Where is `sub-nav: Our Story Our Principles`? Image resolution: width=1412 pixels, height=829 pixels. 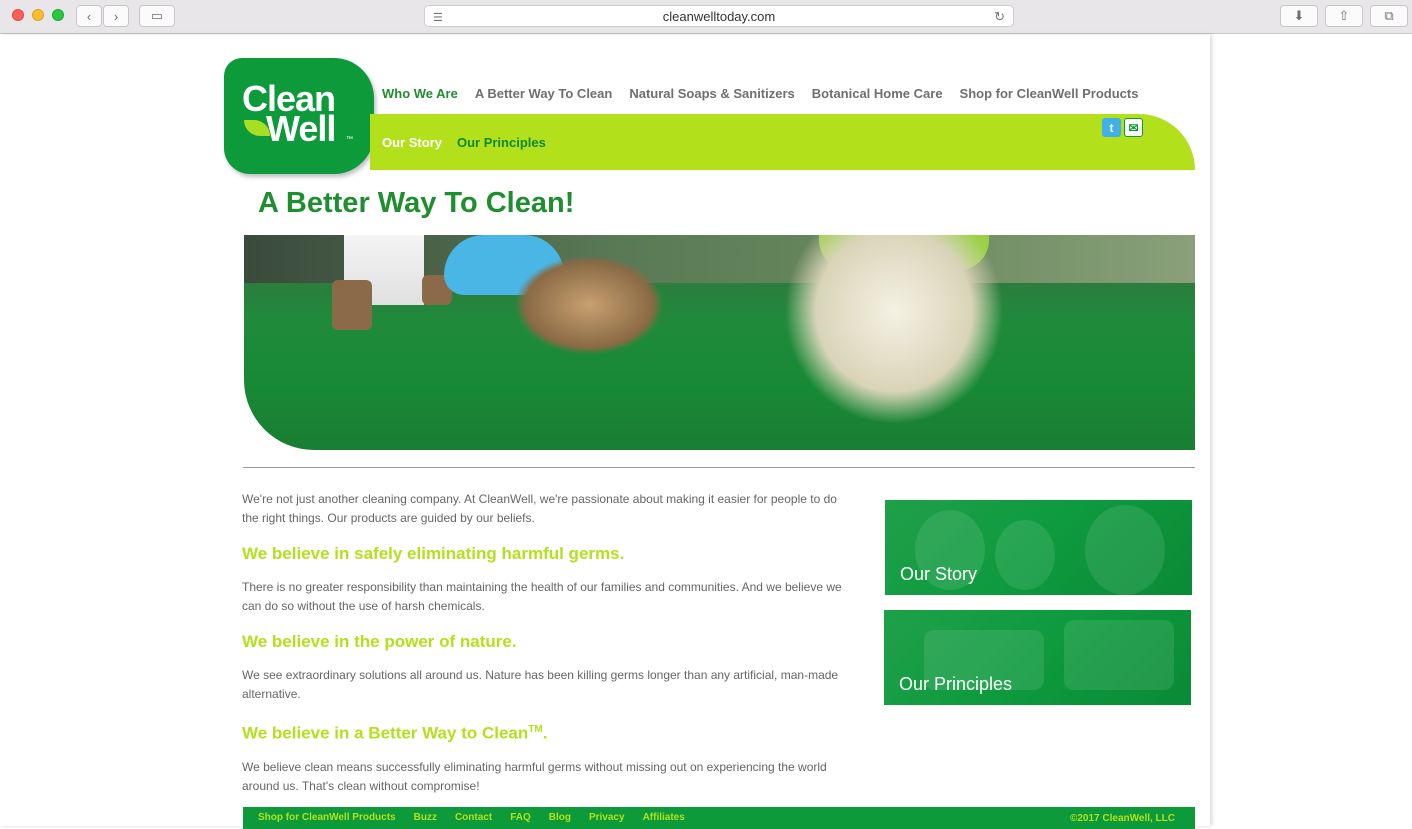
sub-nav: Our Story Our Principles is located at coordinates (464, 142).